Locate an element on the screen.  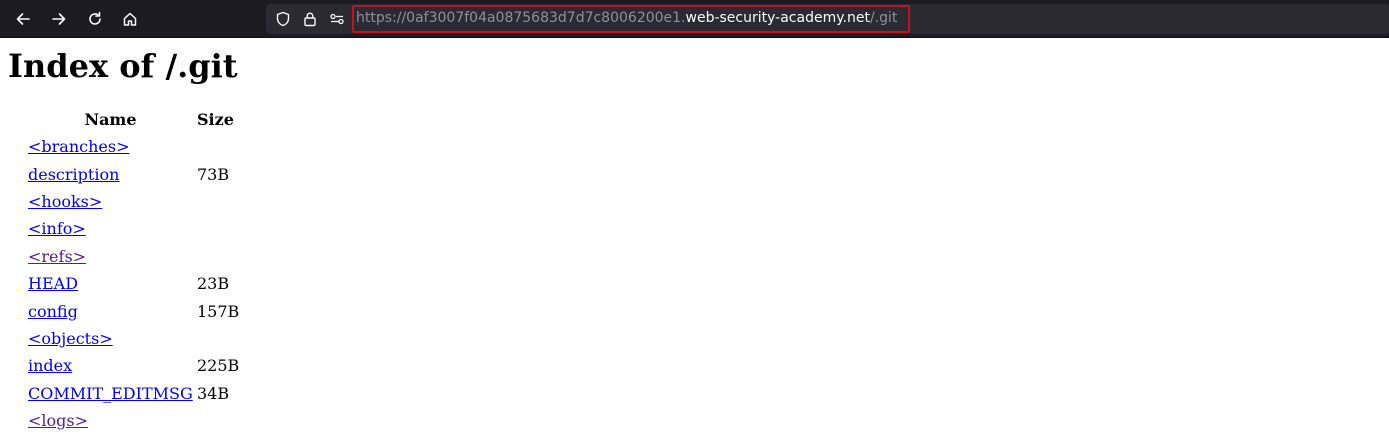
table-row: description 73B is located at coordinates (134, 173).